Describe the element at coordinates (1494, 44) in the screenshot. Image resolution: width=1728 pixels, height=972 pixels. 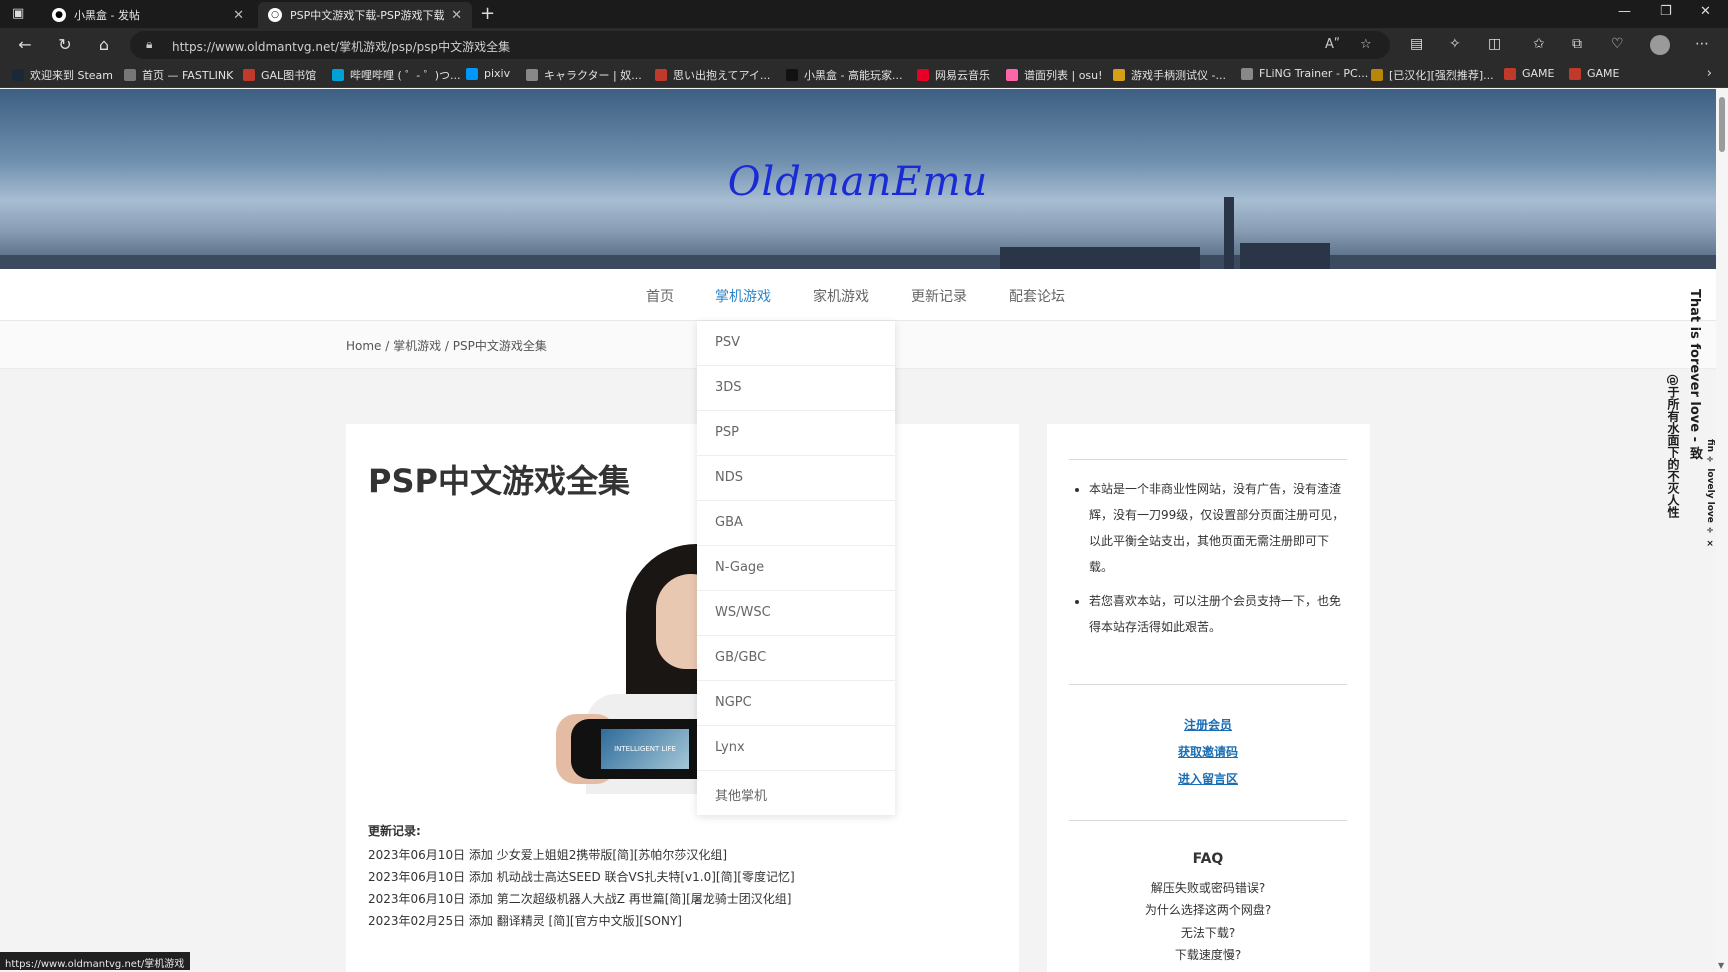
I see `split-screen-icon: ◫` at that location.